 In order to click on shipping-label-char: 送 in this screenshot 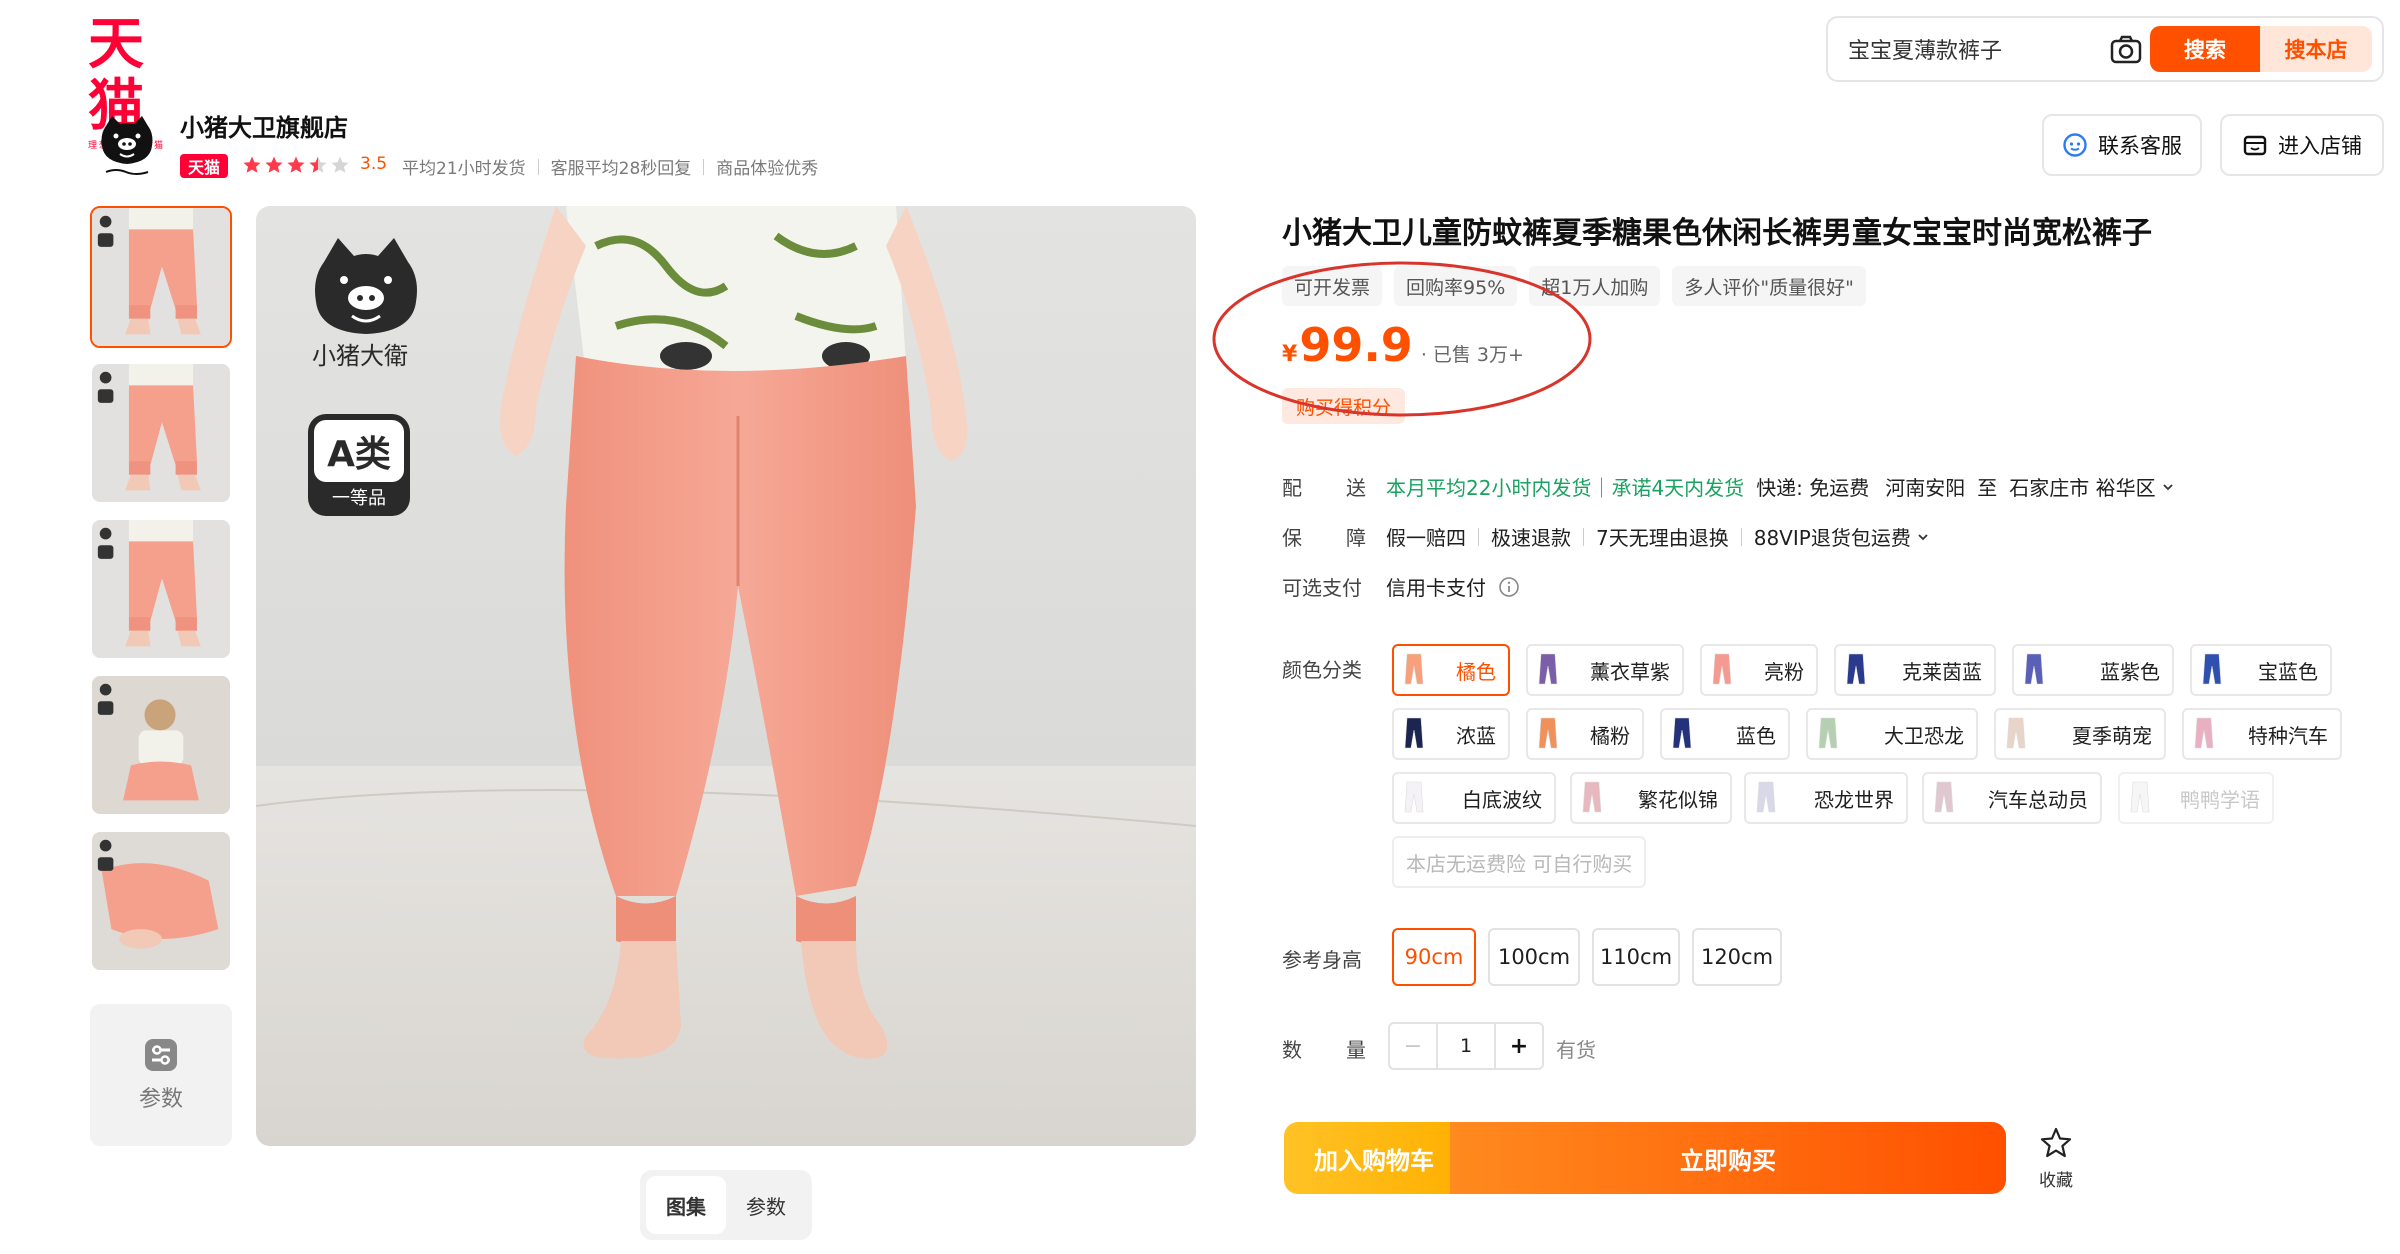, I will do `click(1356, 488)`.